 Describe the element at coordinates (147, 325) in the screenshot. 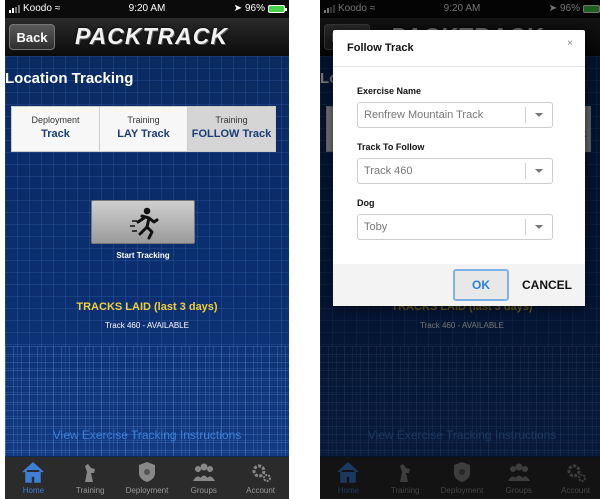

I see `list-item: Track 460 - AVAILABLE` at that location.